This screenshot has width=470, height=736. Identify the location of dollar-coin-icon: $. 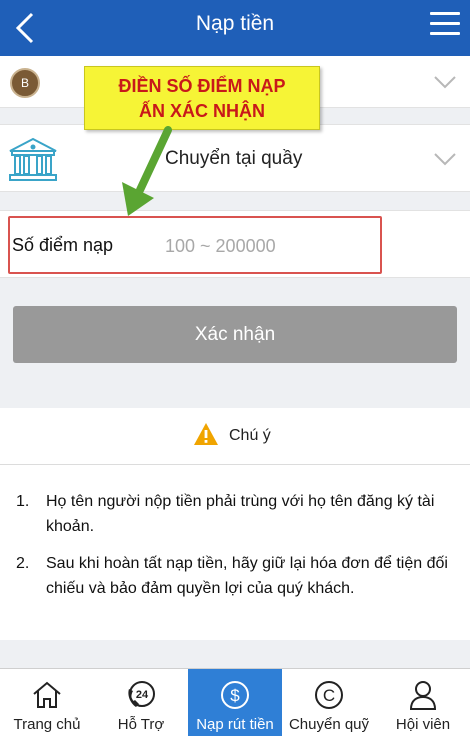
(235, 695).